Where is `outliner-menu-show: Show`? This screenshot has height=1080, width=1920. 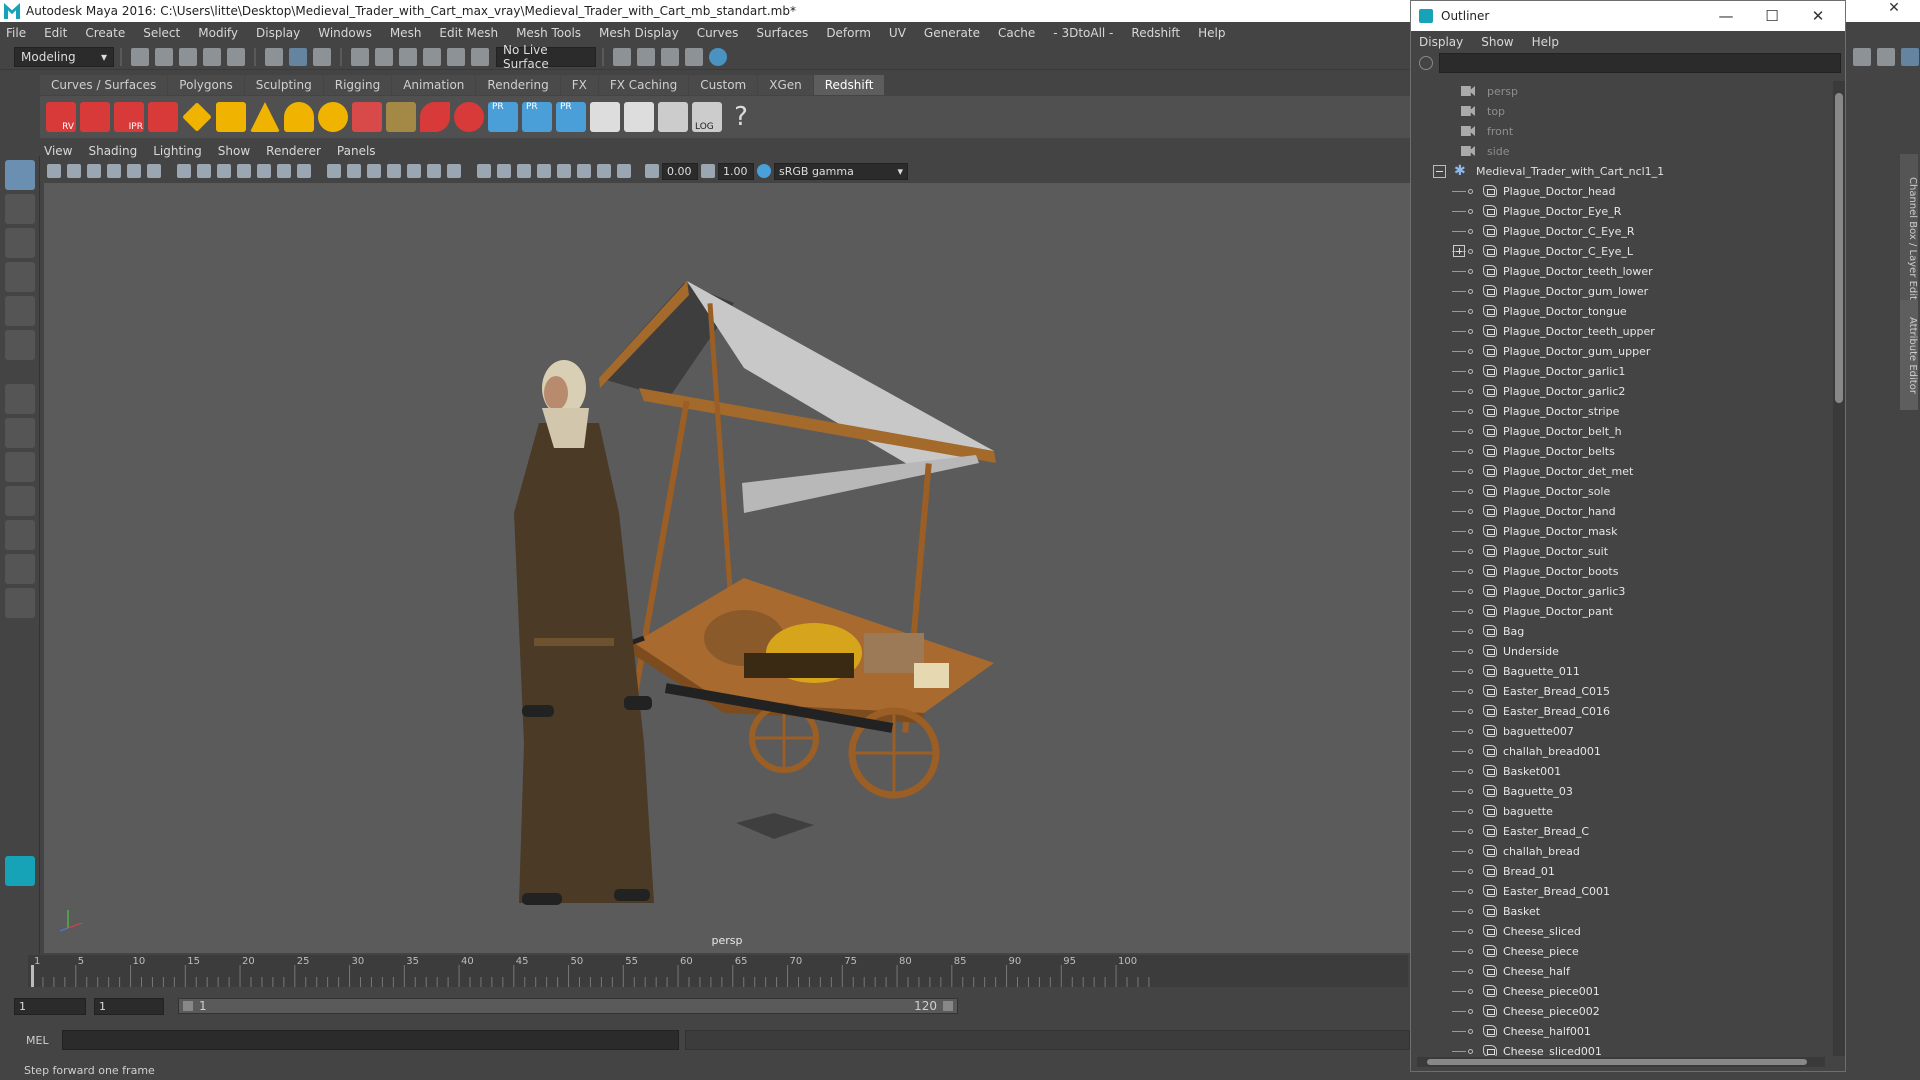
outliner-menu-show: Show is located at coordinates (1497, 42).